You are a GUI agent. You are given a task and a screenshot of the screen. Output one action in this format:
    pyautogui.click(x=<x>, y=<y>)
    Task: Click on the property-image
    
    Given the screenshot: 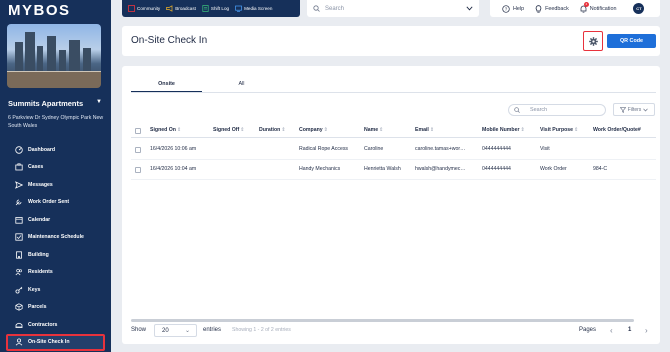 What is the action you would take?
    pyautogui.click(x=54, y=56)
    